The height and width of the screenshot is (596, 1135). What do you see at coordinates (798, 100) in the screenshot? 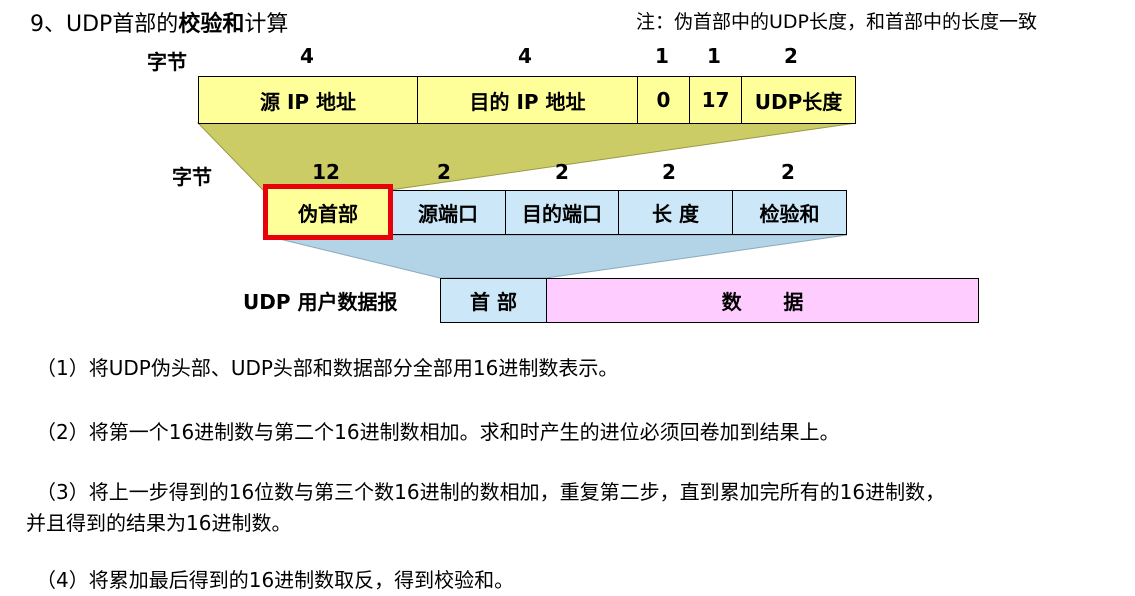
I see `field-udp-length: UDP长度` at bounding box center [798, 100].